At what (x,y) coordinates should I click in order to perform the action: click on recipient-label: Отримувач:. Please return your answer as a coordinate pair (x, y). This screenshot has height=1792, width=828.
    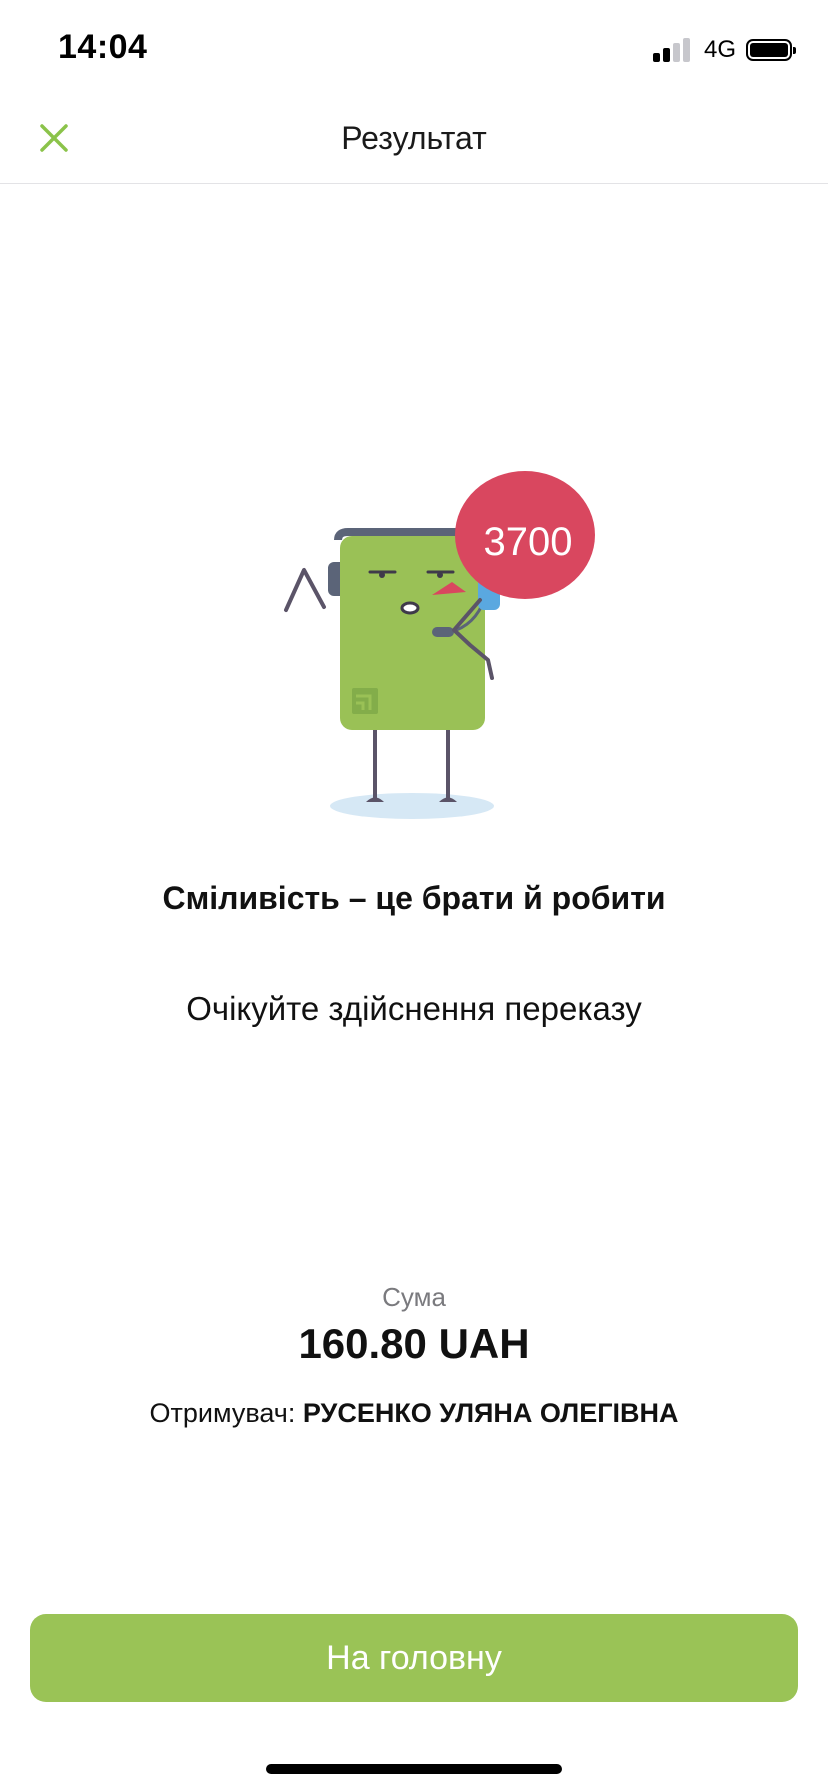
    Looking at the image, I should click on (222, 1413).